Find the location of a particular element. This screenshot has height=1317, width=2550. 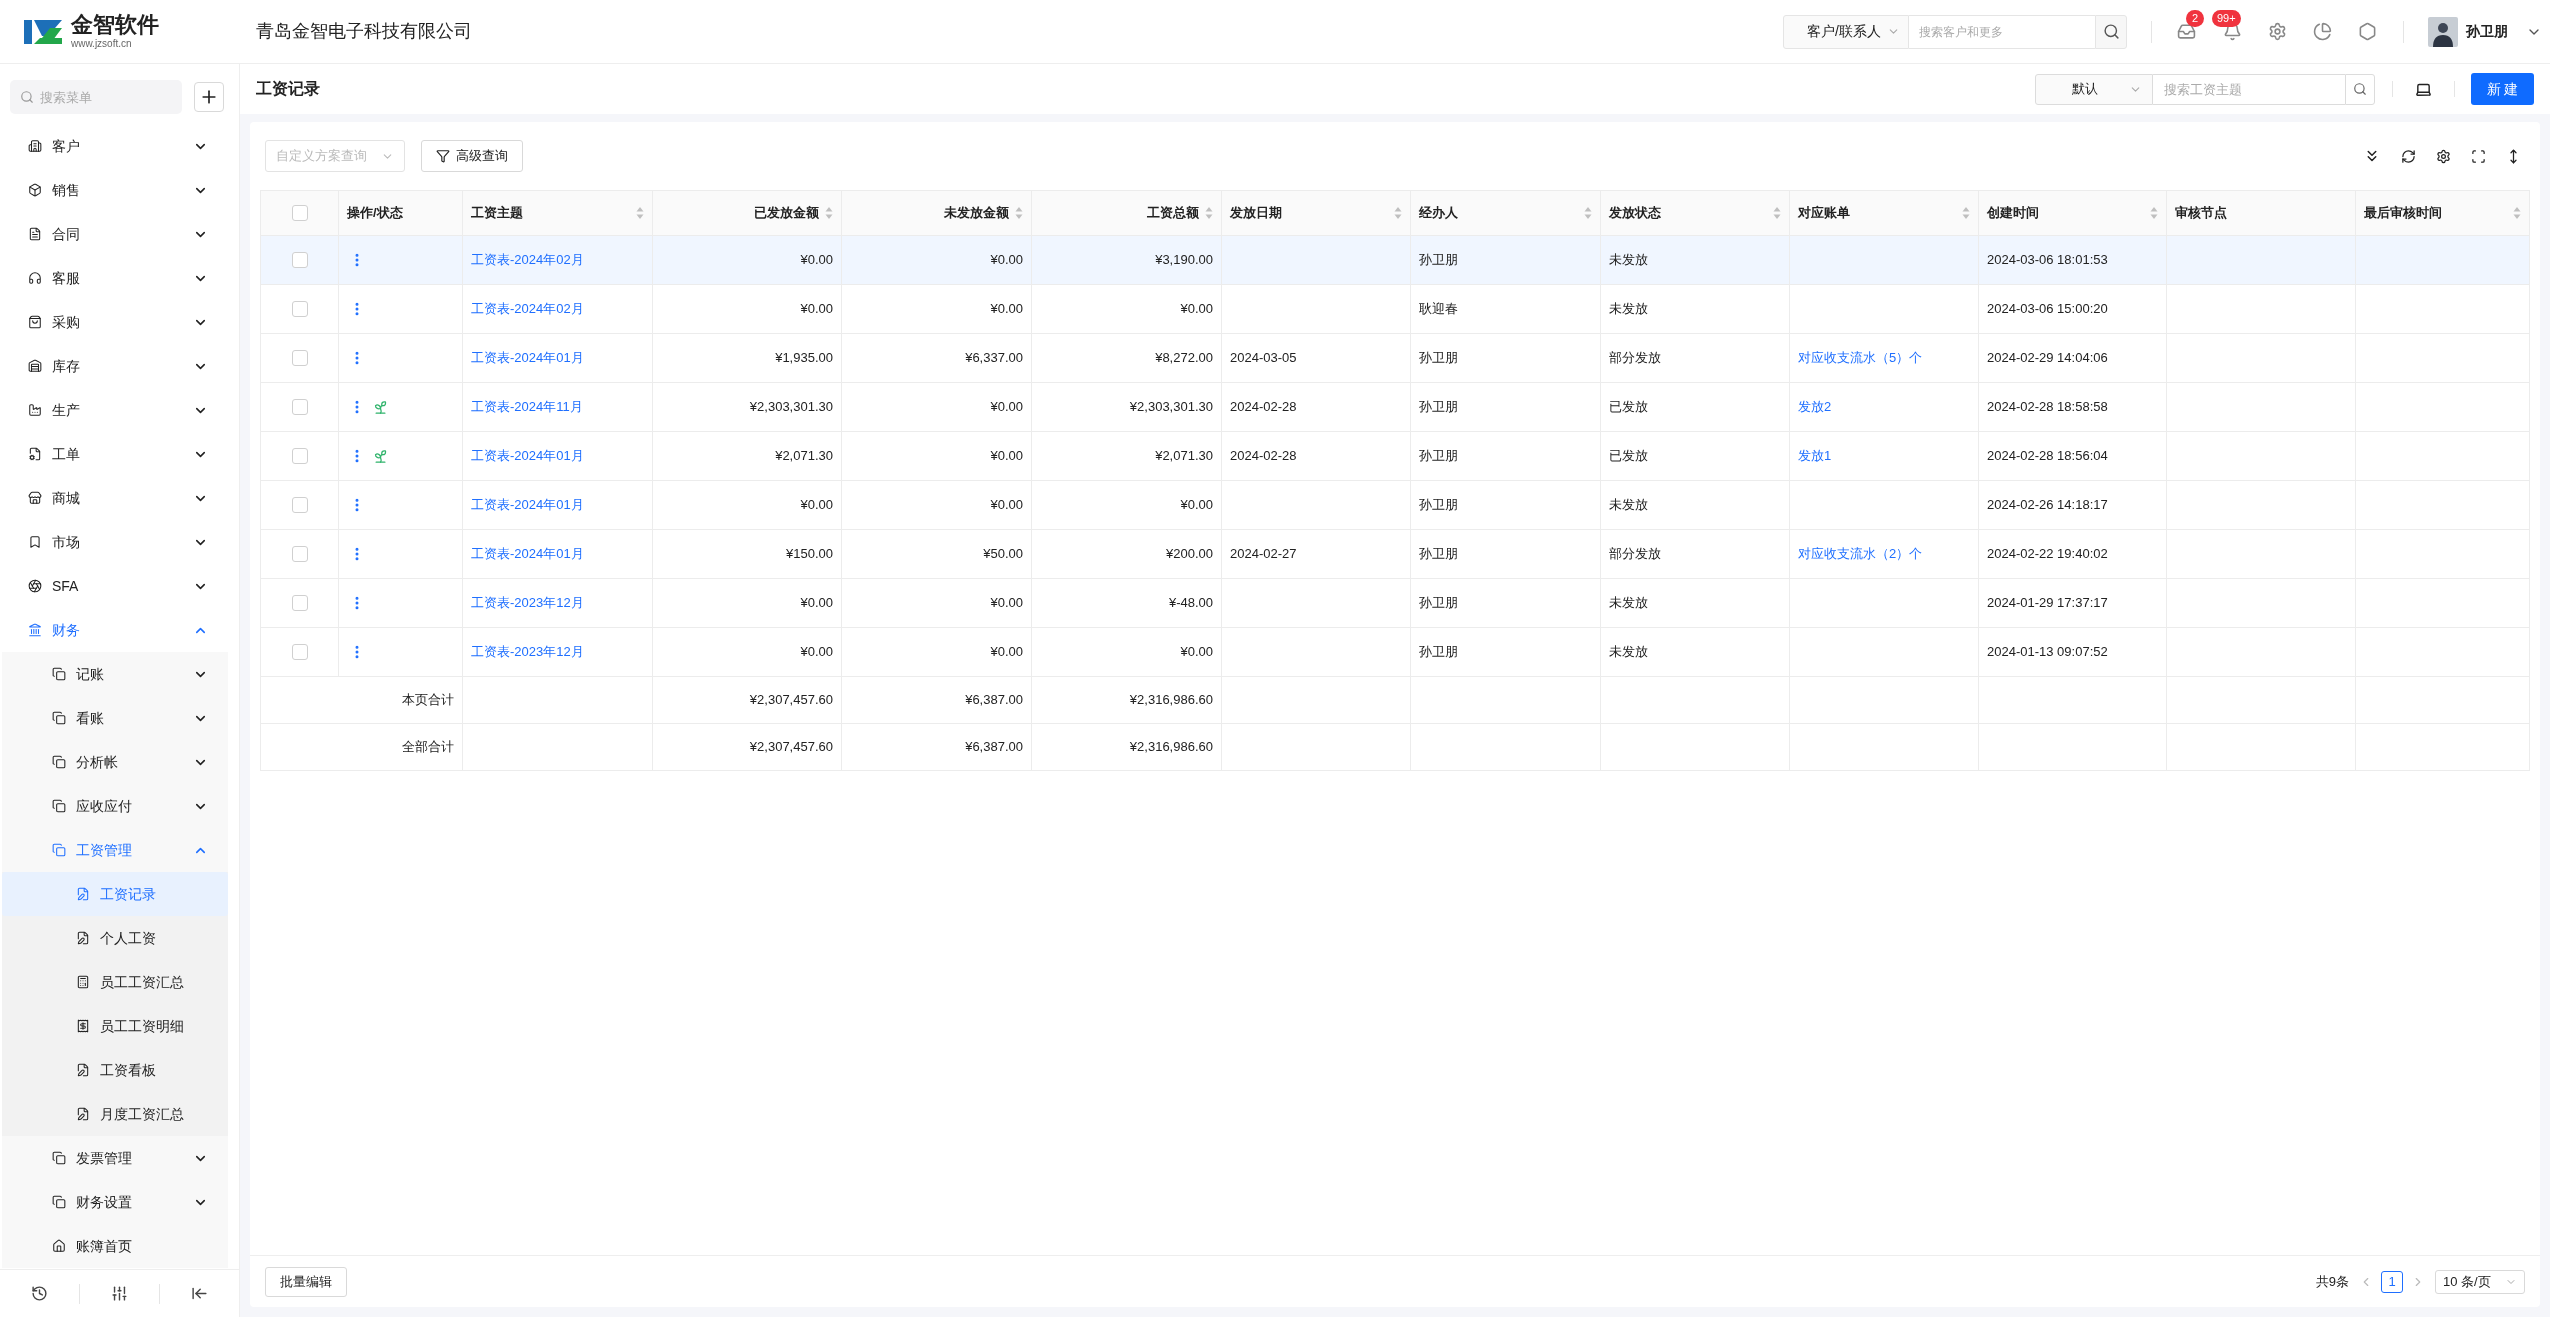

search-icon is located at coordinates (2360, 89).